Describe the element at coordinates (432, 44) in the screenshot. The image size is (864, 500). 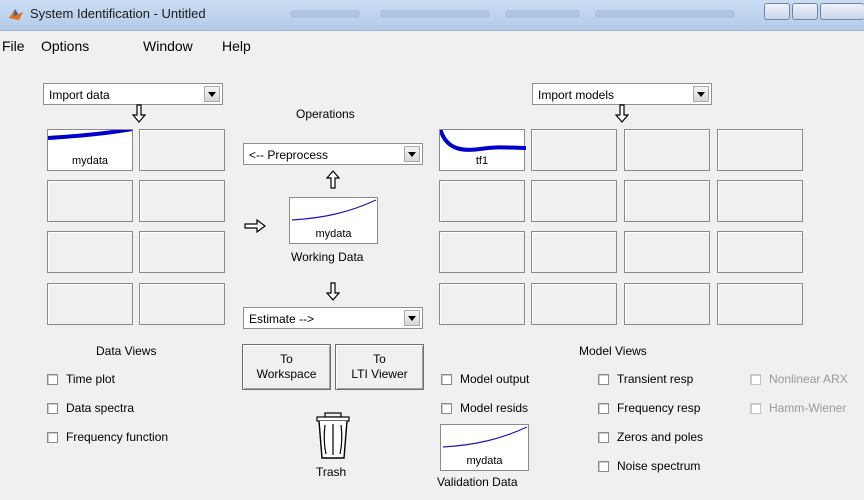
I see `menu-bar: File Options Window Help` at that location.